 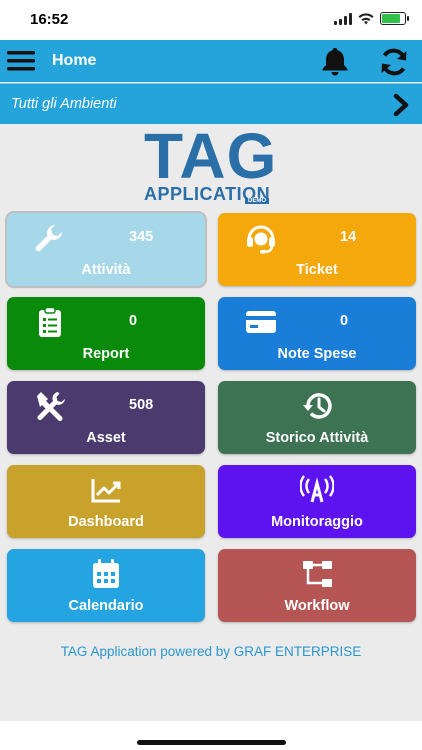 What do you see at coordinates (106, 333) in the screenshot?
I see `tile-report: 0 Report` at bounding box center [106, 333].